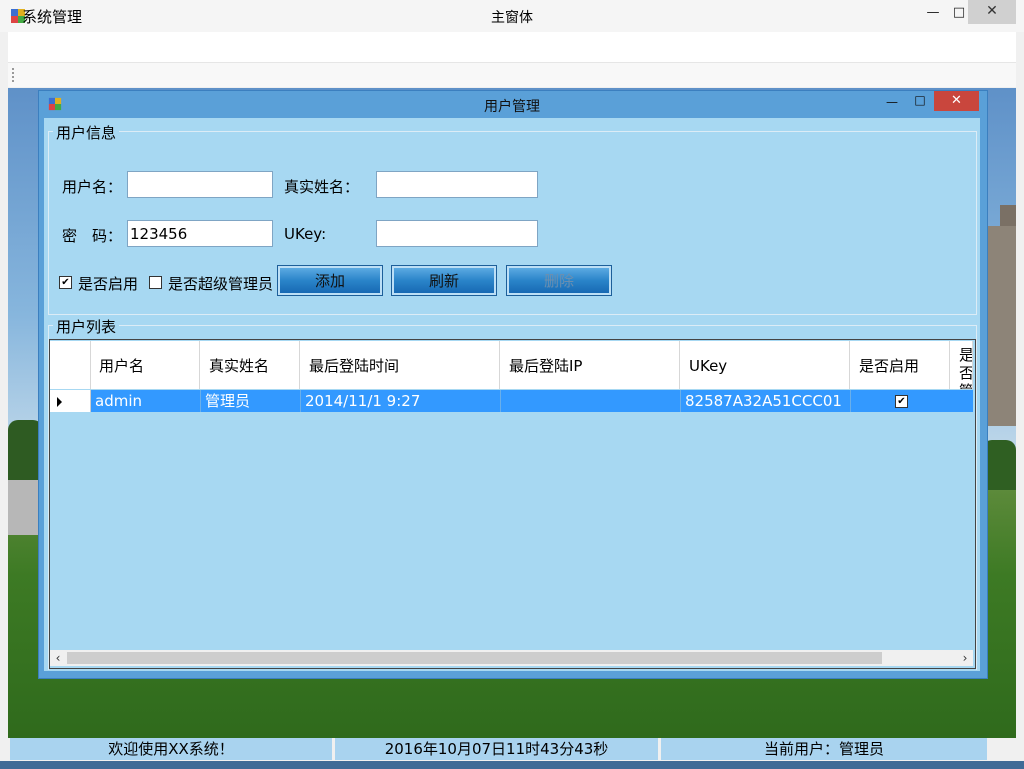 Image resolution: width=1024 pixels, height=769 pixels. Describe the element at coordinates (962, 365) in the screenshot. I see `column-header: 是否管理` at that location.